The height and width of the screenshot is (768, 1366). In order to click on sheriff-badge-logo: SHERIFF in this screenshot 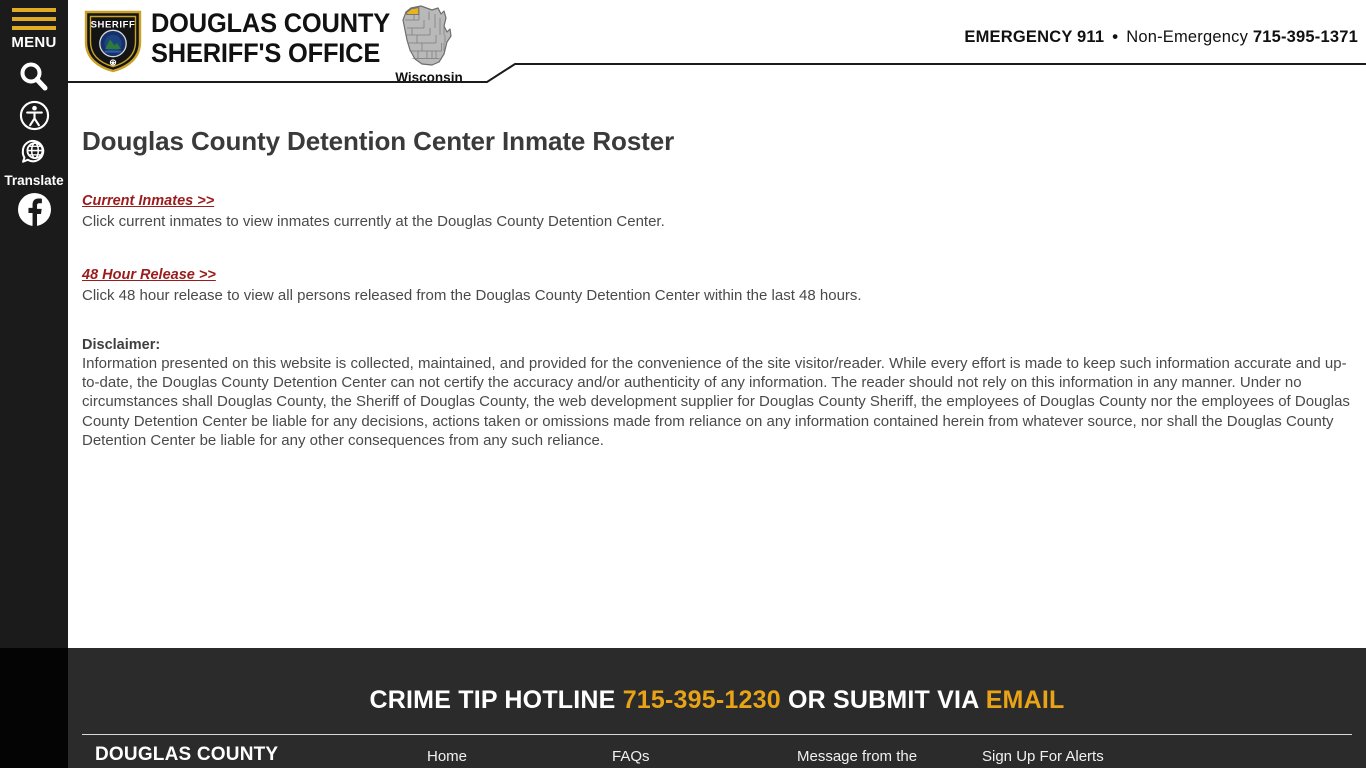, I will do `click(113, 40)`.